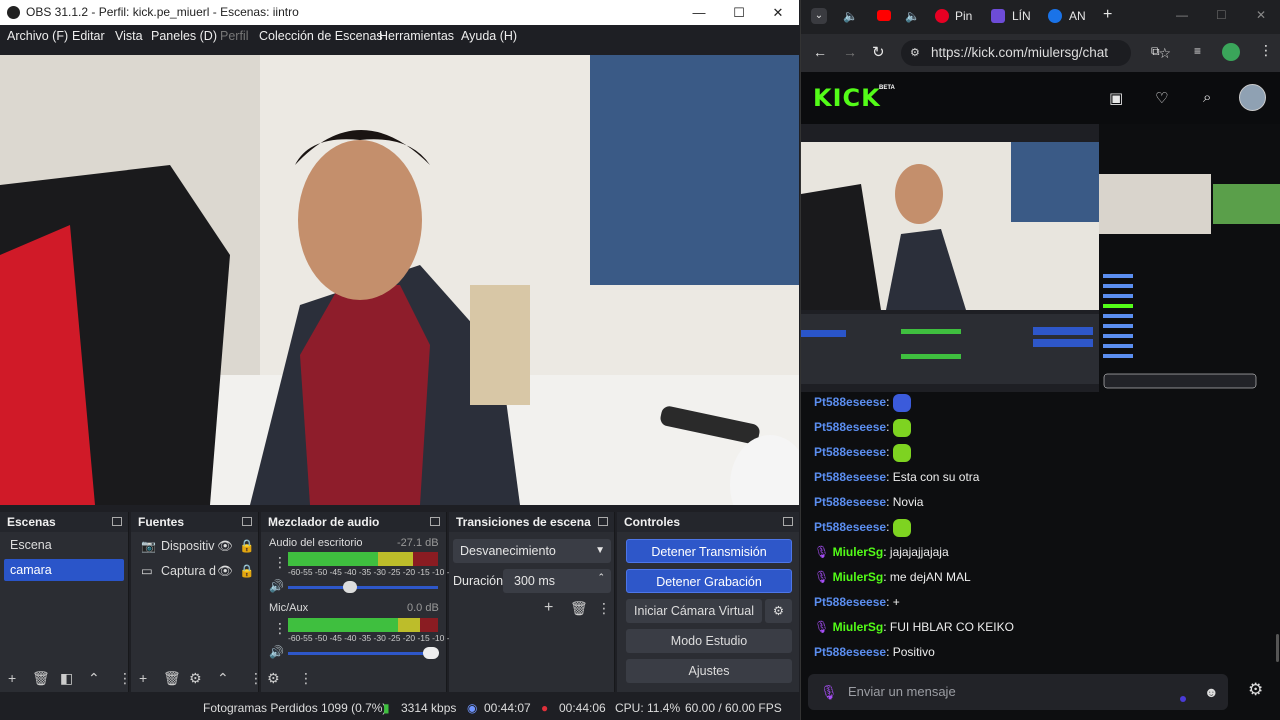  Describe the element at coordinates (1107, 15) in the screenshot. I see `new-tab-icon: +` at that location.